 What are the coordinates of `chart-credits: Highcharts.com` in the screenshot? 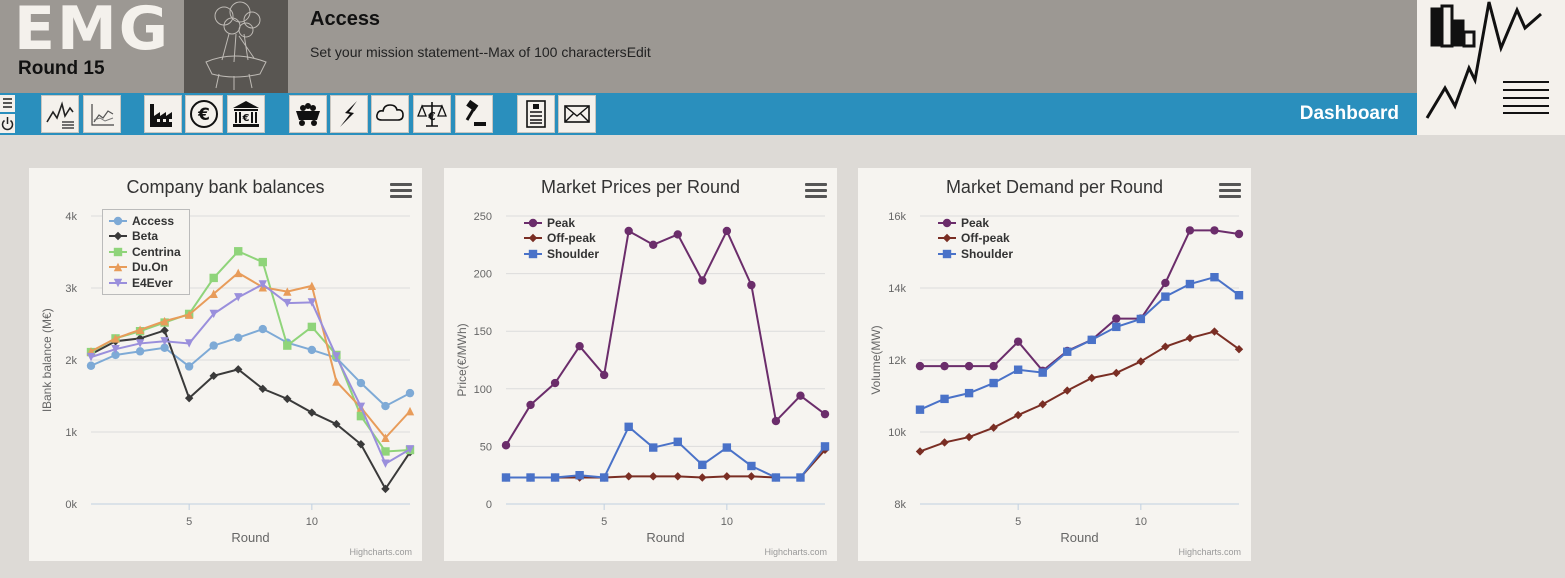 It's located at (380, 552).